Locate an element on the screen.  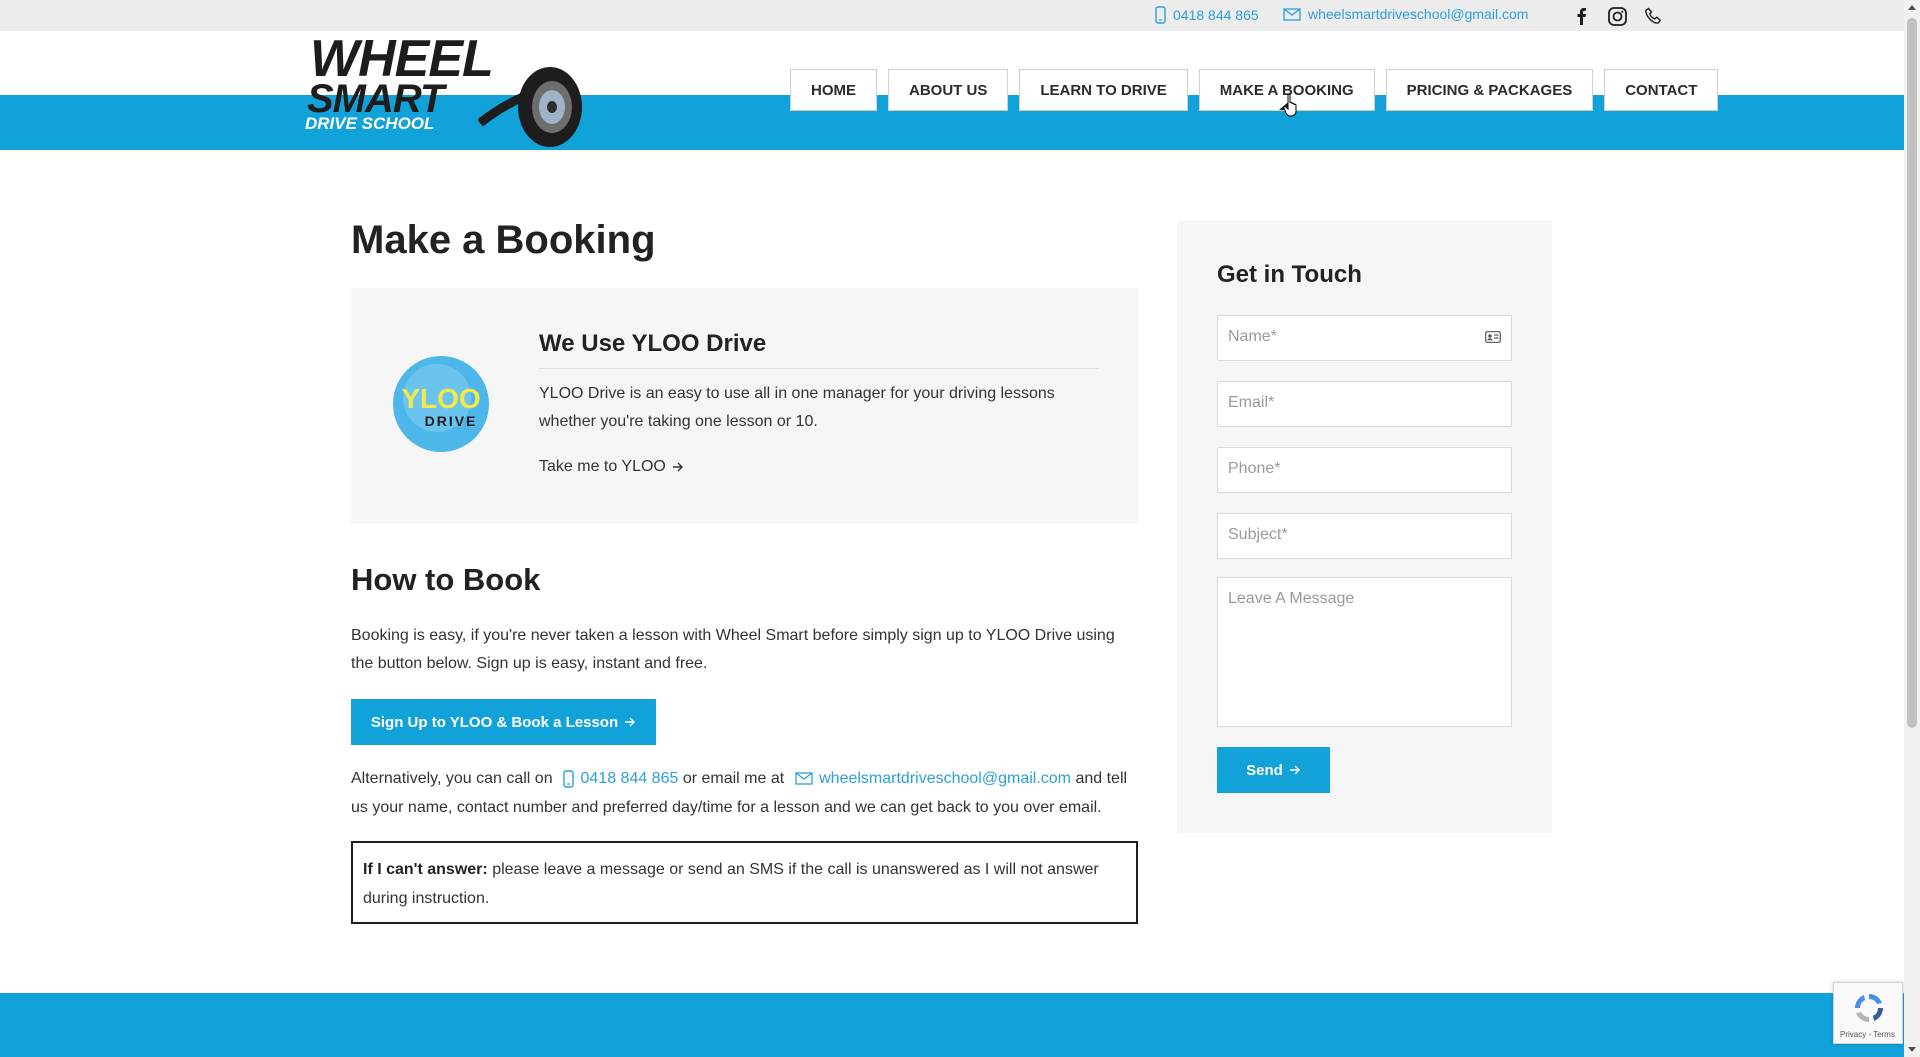
ylo-card-divider is located at coordinates (819, 368).